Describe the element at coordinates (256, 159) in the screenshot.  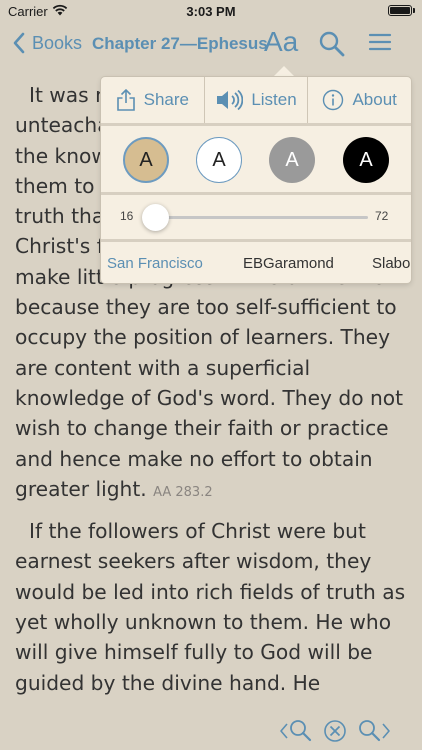
I see `theme-selector: A A A A` at that location.